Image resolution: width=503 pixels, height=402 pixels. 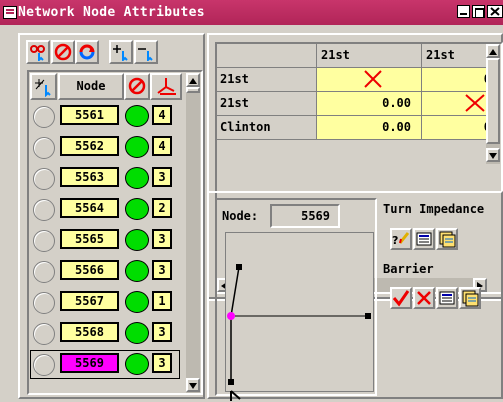 I want to click on node-id: 5563, so click(x=89, y=177).